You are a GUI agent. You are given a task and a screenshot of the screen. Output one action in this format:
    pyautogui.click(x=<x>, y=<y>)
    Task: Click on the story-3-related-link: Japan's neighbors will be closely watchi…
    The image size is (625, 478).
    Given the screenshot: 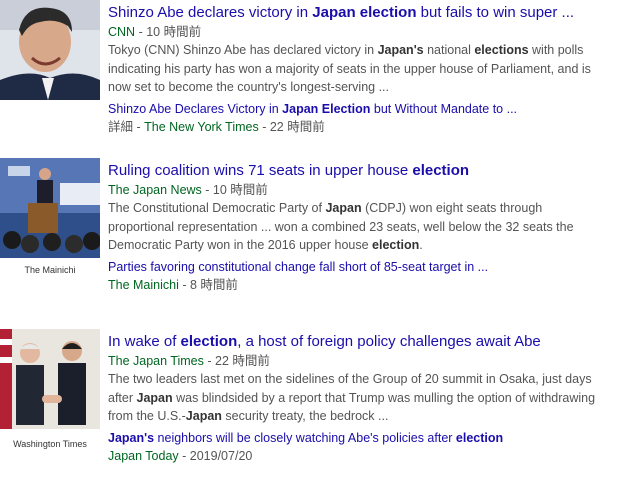 What is the action you would take?
    pyautogui.click(x=363, y=438)
    